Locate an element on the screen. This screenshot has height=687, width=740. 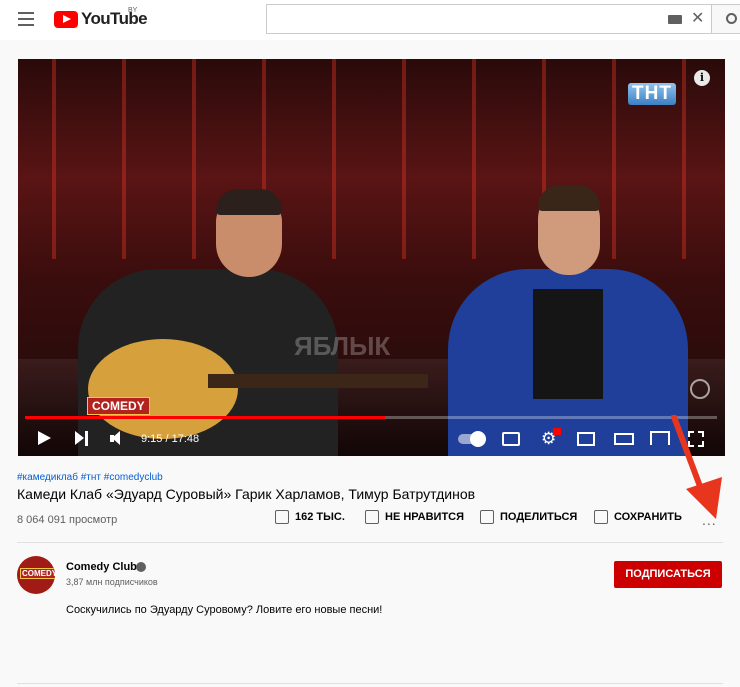
next-icon is located at coordinates (82, 438).